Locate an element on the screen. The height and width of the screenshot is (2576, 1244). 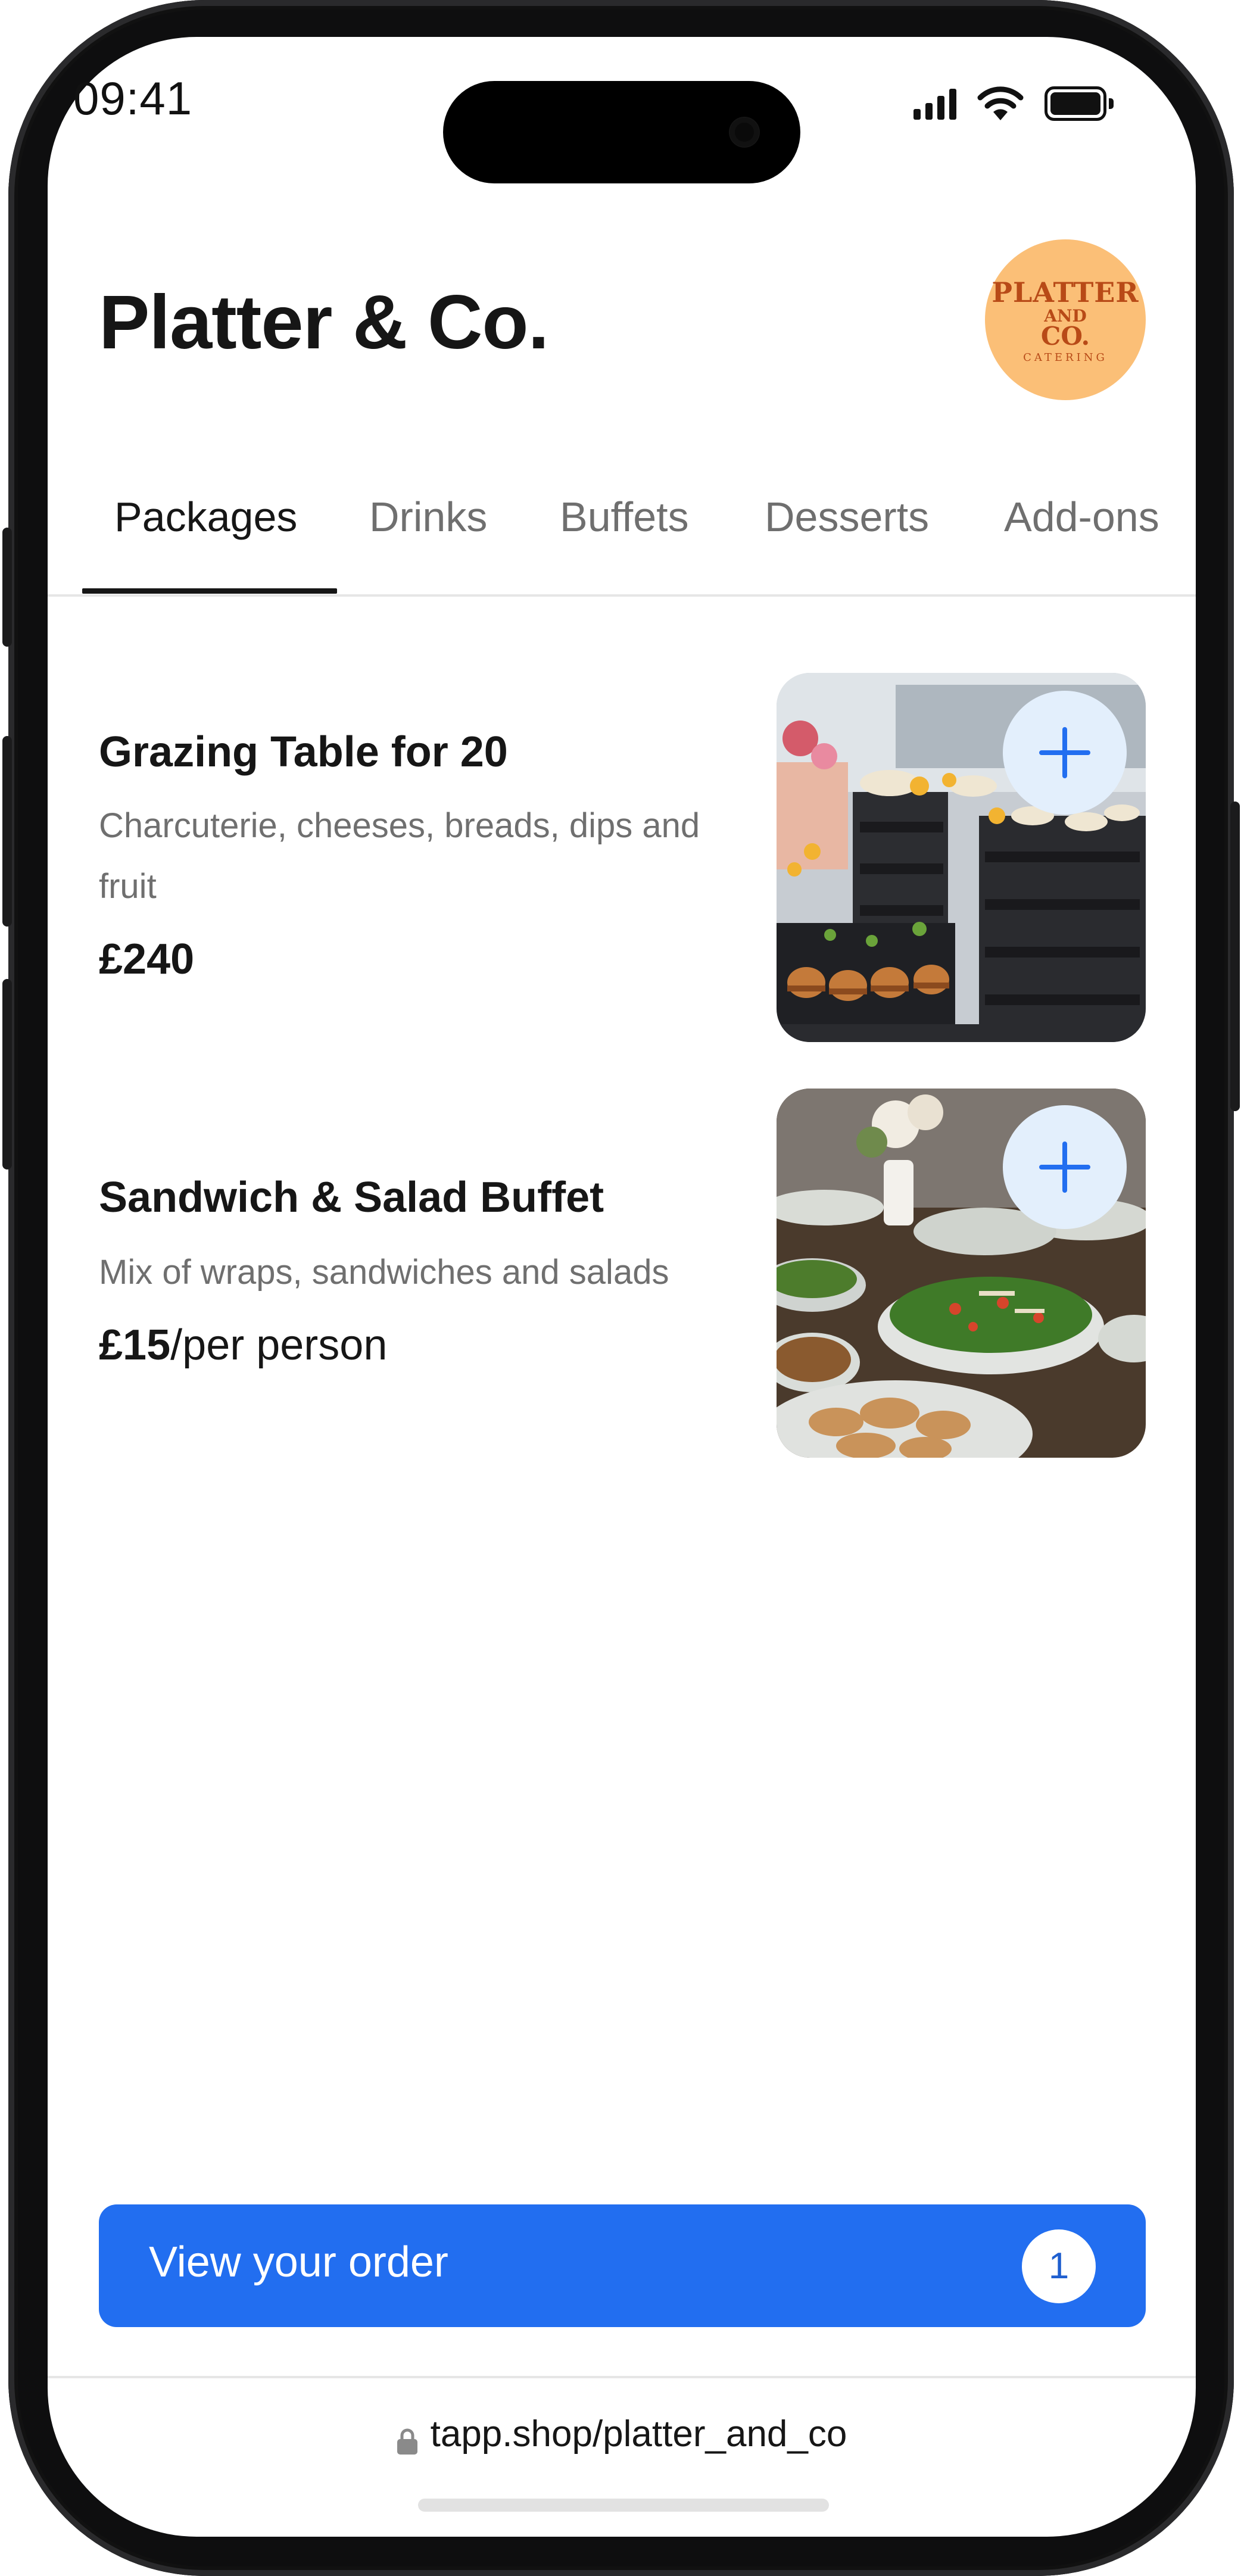
product-price: £15/per person is located at coordinates (243, 1345).